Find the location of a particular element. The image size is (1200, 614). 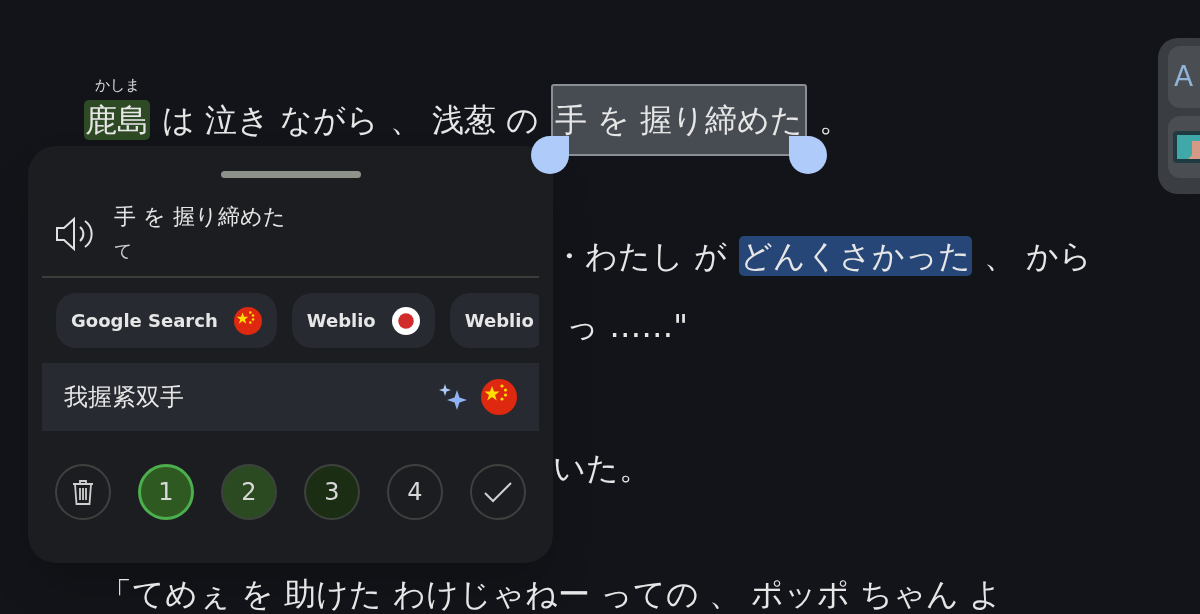

trash-icon is located at coordinates (83, 492).